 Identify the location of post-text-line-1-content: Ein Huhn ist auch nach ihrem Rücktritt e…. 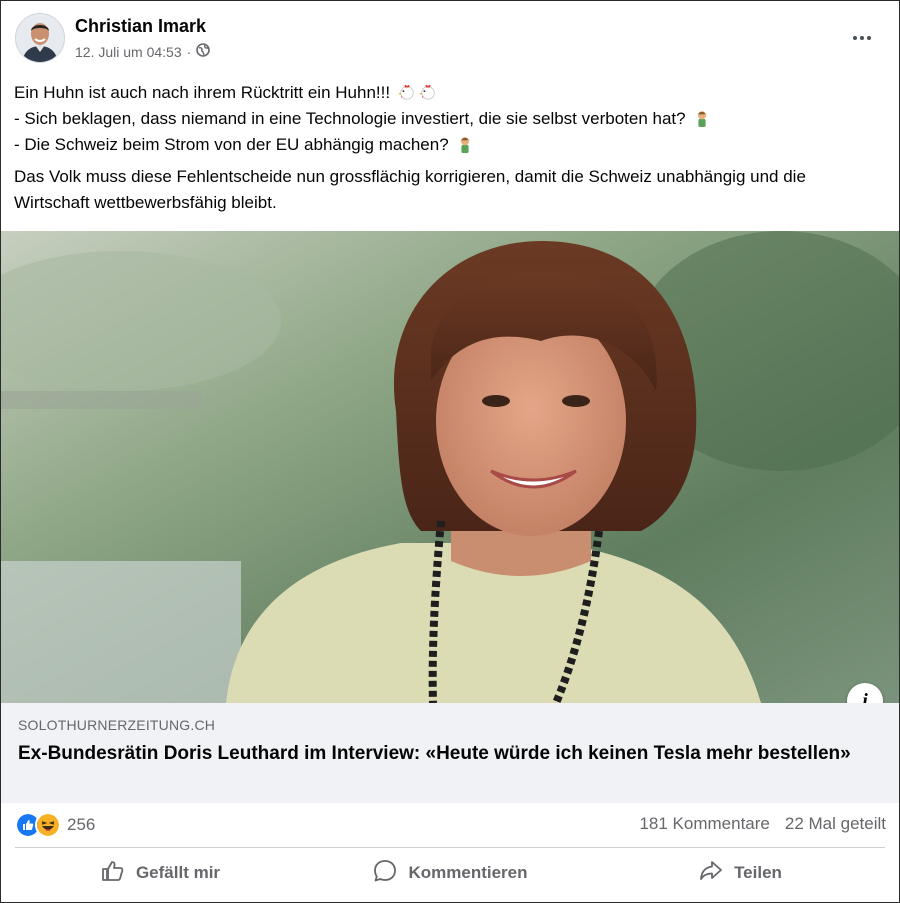
(202, 92).